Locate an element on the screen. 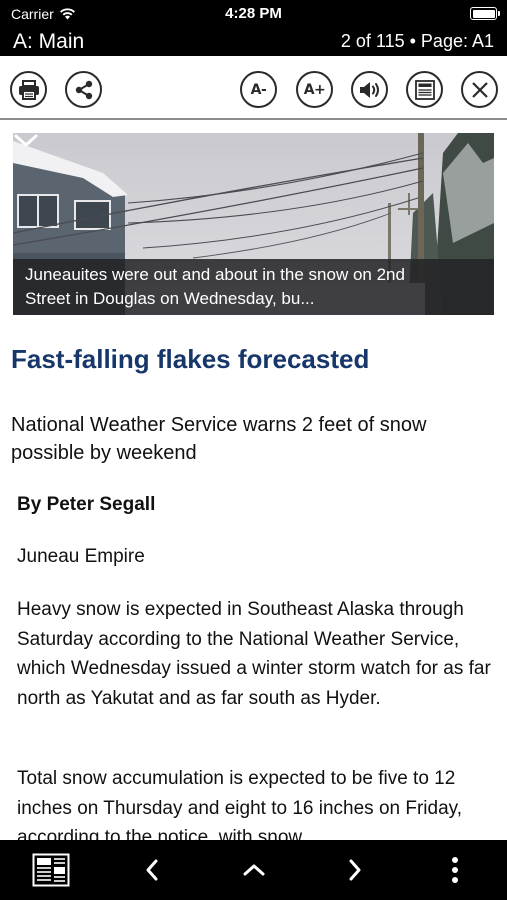 The height and width of the screenshot is (900, 507). bottom-navigation-bar is located at coordinates (253, 870).